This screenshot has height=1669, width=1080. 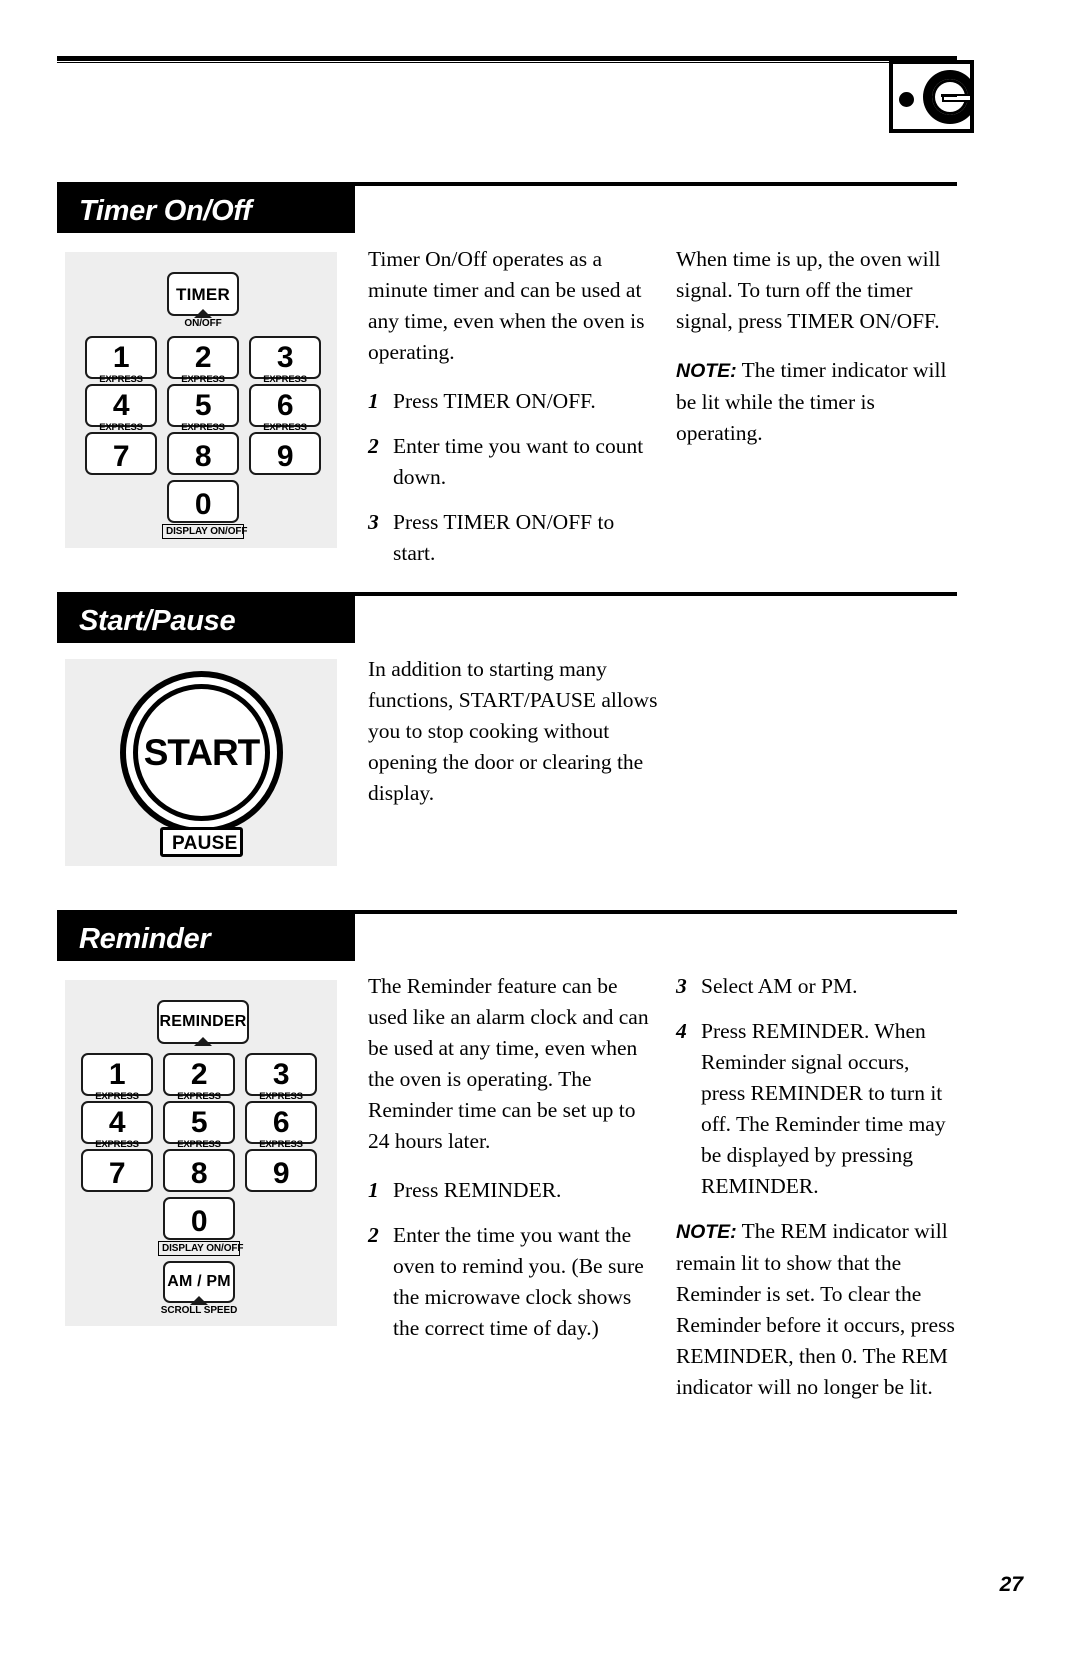 I want to click on section-title-reminder: Reminder, so click(x=145, y=939).